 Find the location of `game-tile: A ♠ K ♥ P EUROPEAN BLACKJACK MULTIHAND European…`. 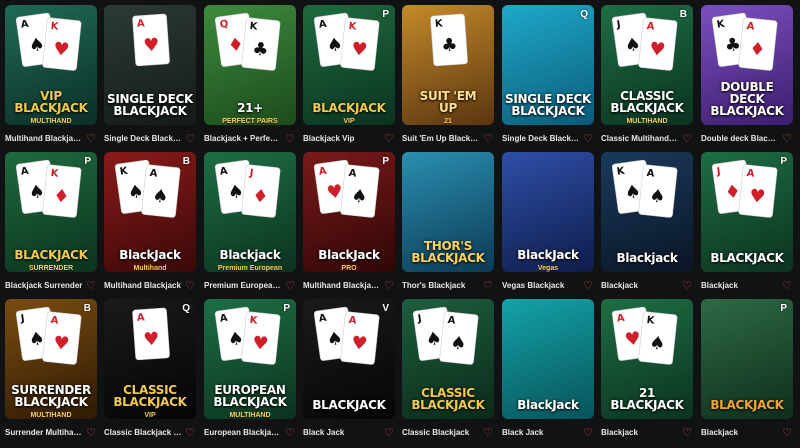

game-tile: A ♠ K ♥ P EUROPEAN BLACKJACK MULTIHAND European… is located at coordinates (250, 370).